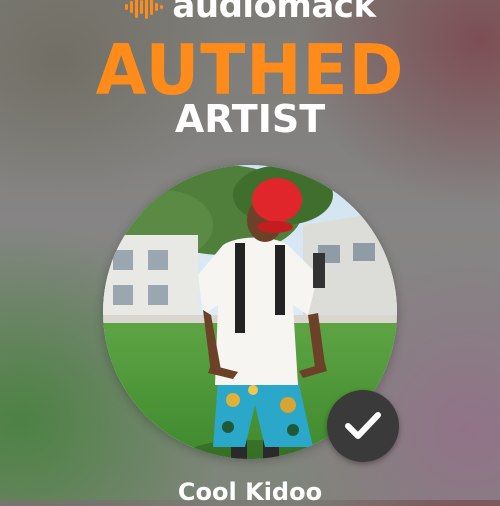 The image size is (500, 506). What do you see at coordinates (250, 492) in the screenshot?
I see `artist-name: Cool Kidoo` at bounding box center [250, 492].